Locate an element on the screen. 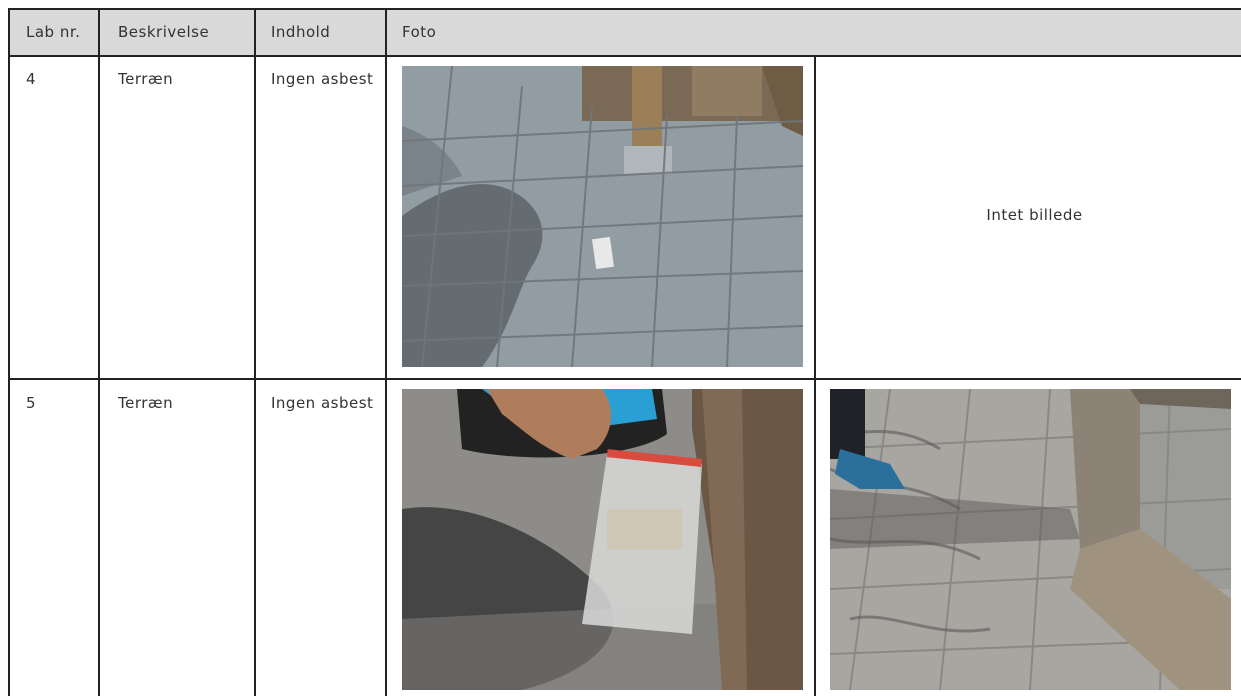  photo-hand-holding-sample-bag is located at coordinates (602, 539).